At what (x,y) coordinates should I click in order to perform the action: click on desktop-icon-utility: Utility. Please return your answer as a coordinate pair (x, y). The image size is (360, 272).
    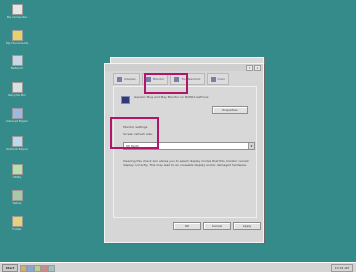
    Looking at the image, I should click on (17, 171).